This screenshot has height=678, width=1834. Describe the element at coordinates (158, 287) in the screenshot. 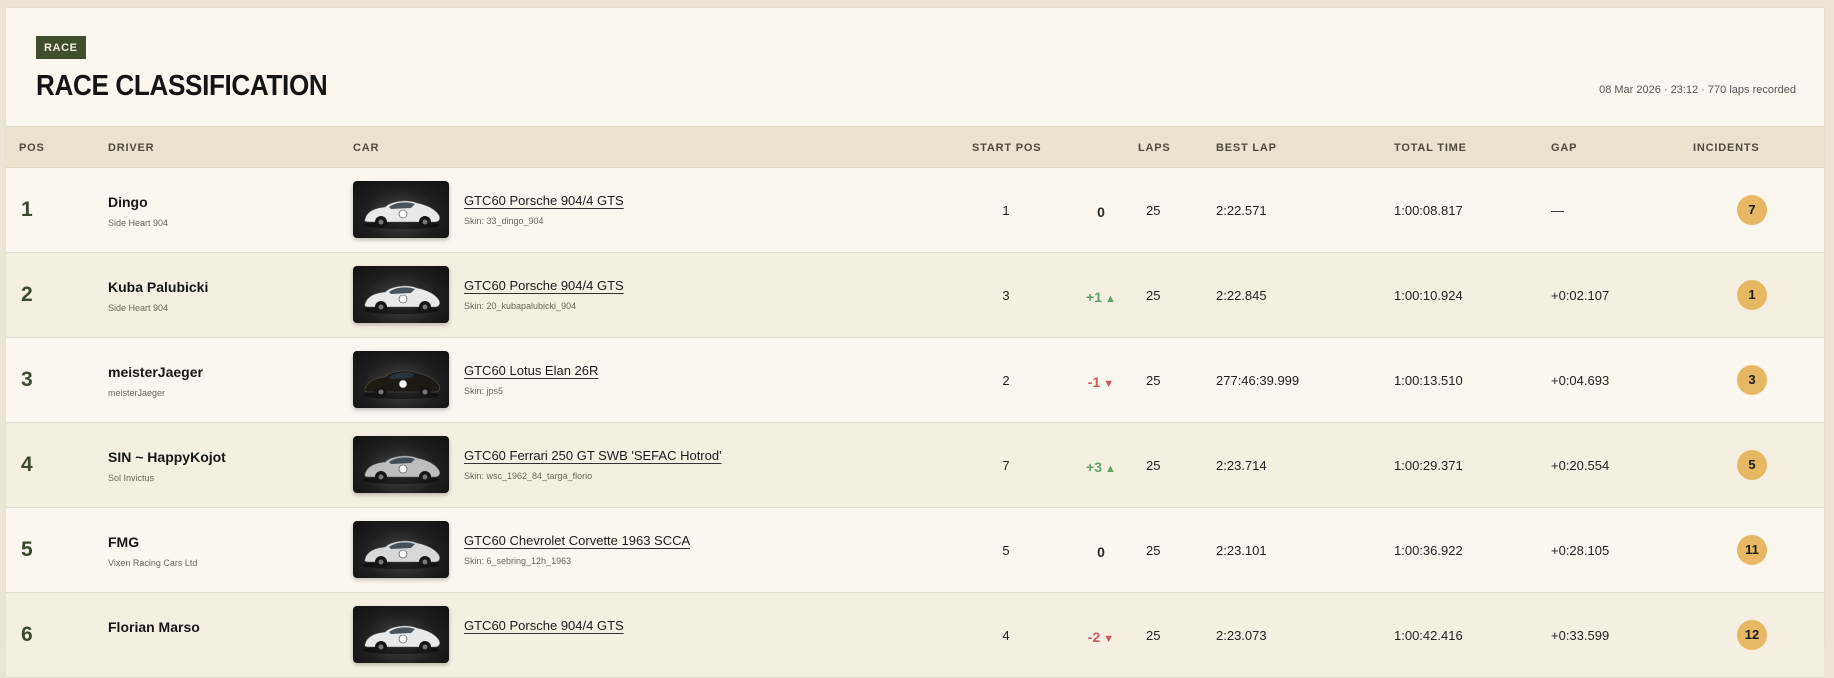

I see `driver-name: Kuba Palubicki` at that location.